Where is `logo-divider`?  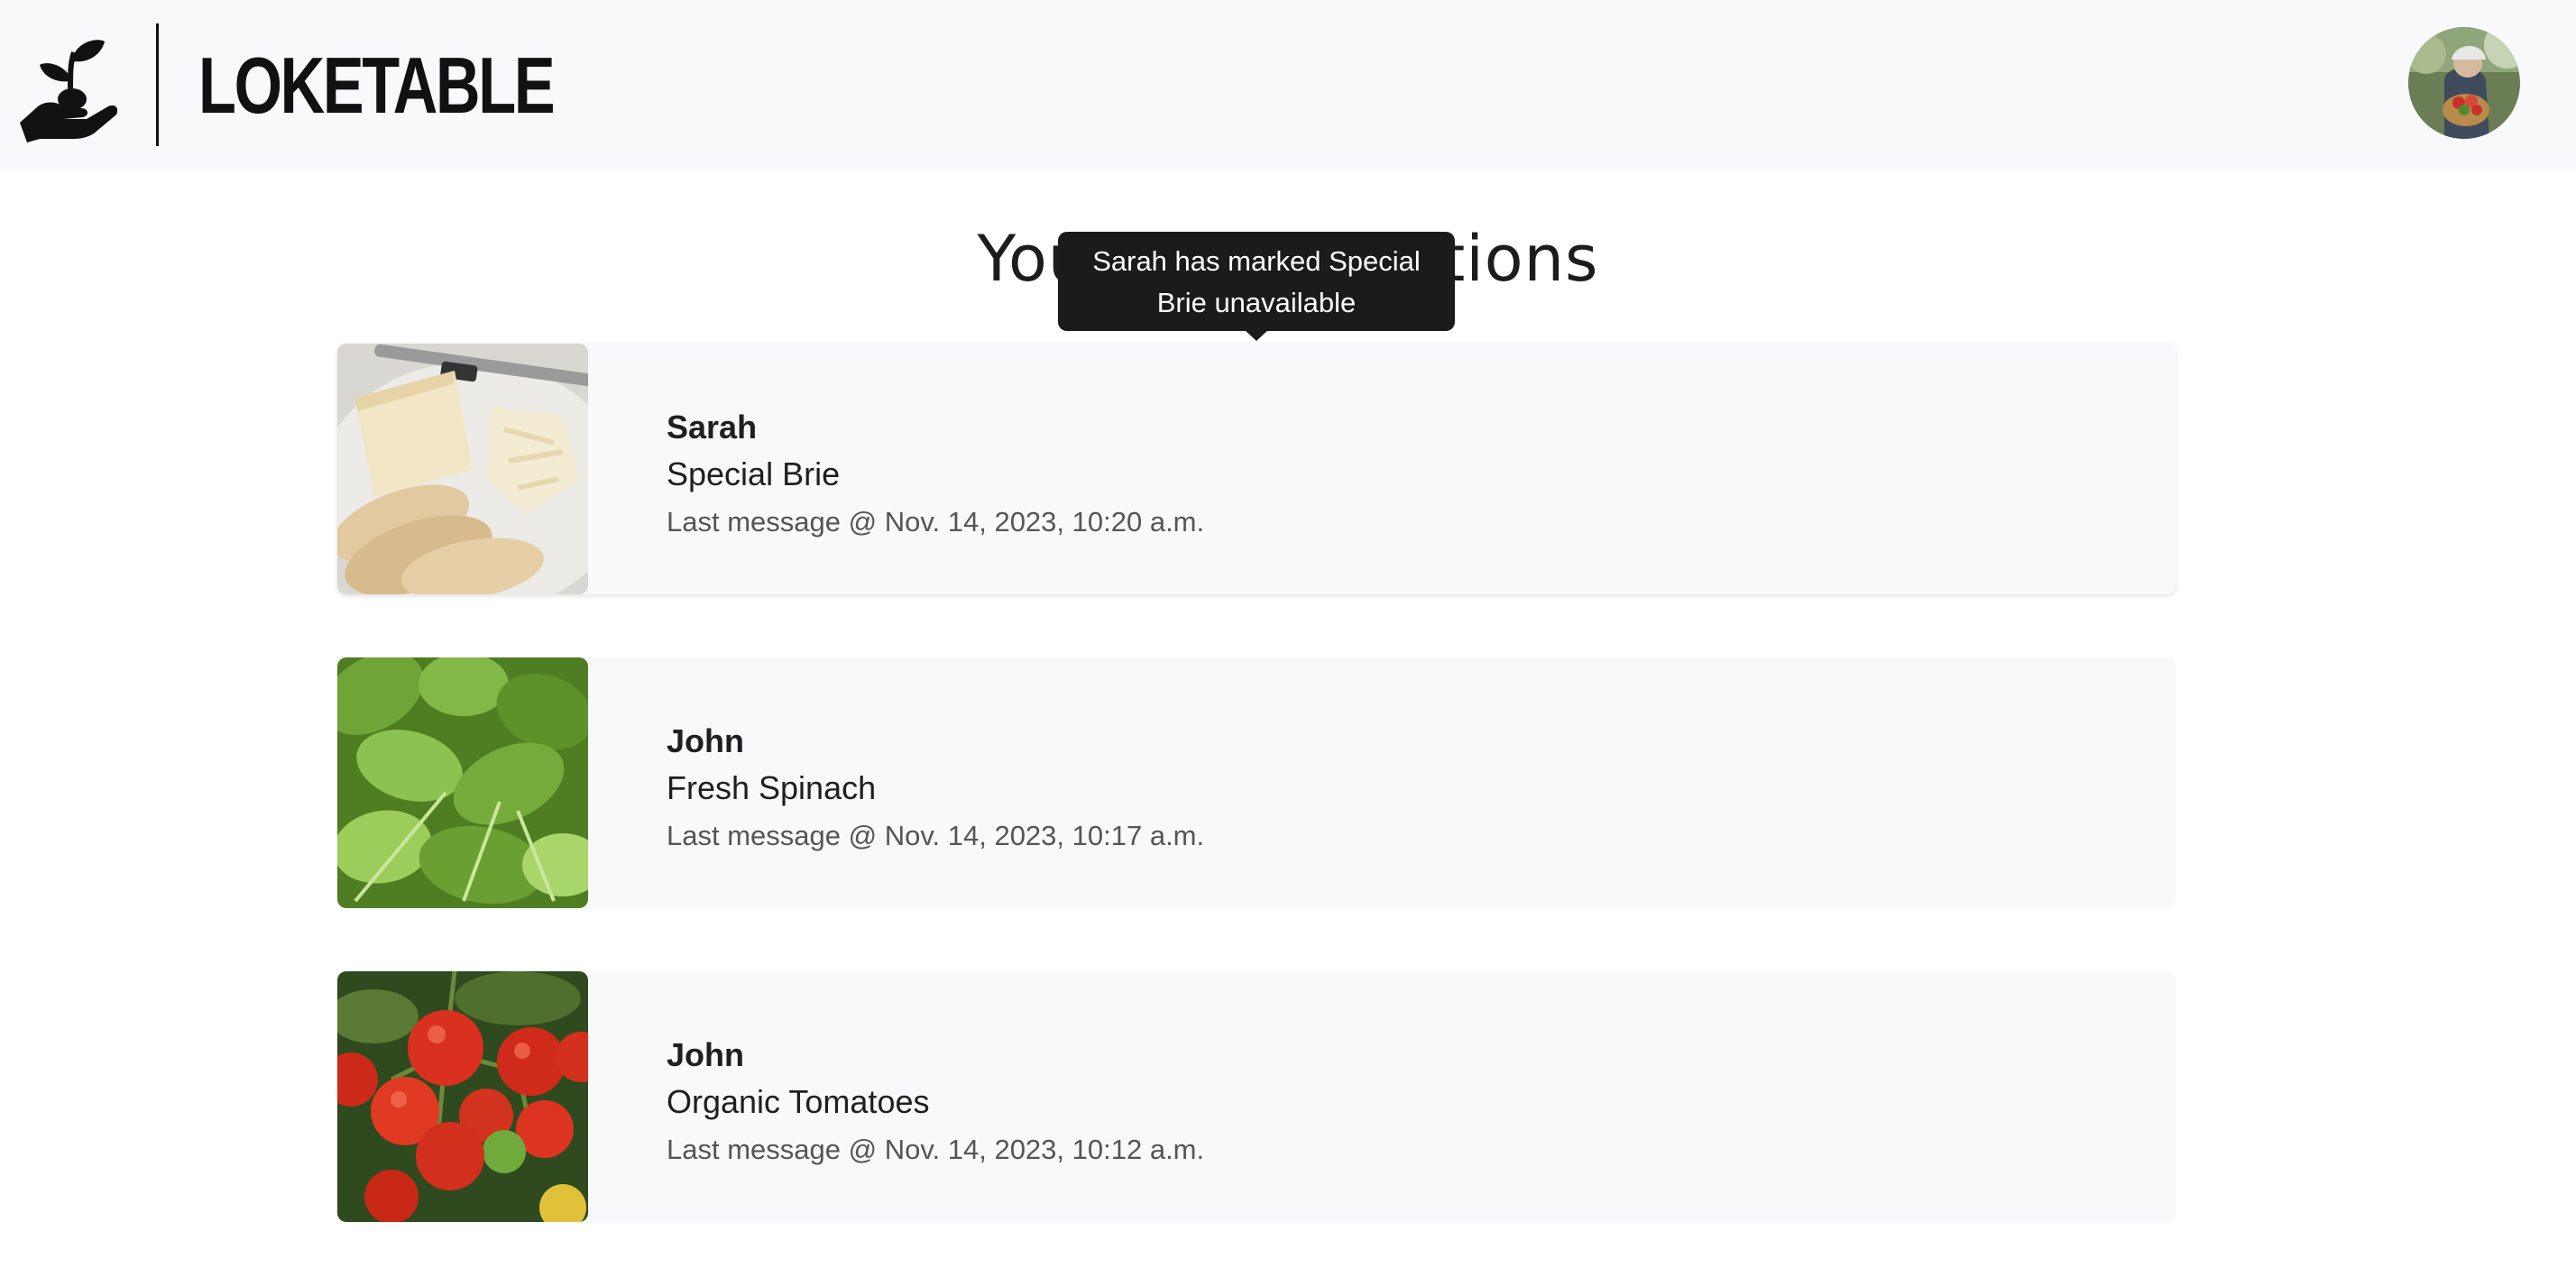
logo-divider is located at coordinates (157, 84).